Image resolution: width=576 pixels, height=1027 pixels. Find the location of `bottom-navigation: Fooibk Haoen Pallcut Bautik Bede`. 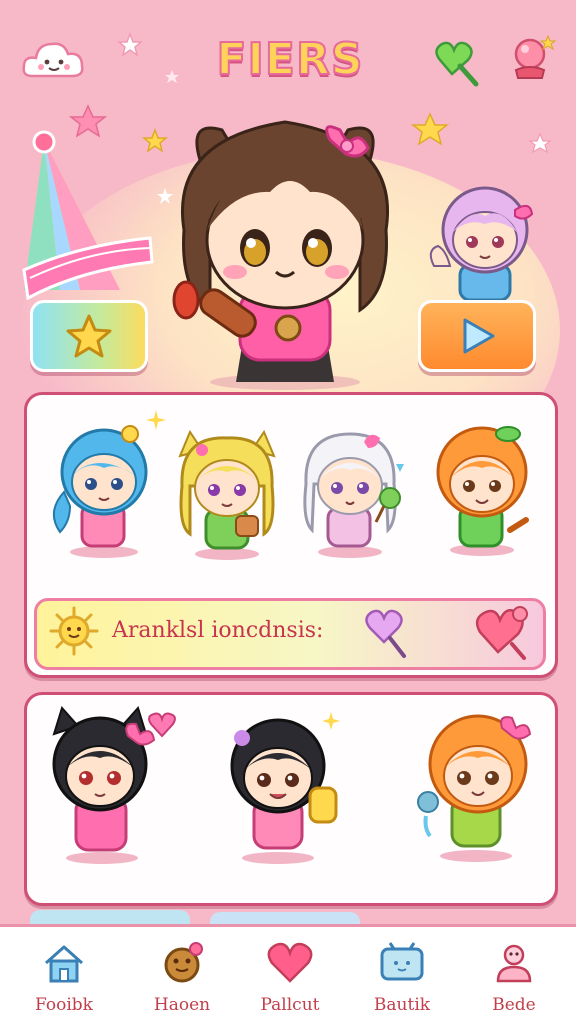

bottom-navigation: Fooibk Haoen Pallcut Bautik Bede is located at coordinates (288, 975).